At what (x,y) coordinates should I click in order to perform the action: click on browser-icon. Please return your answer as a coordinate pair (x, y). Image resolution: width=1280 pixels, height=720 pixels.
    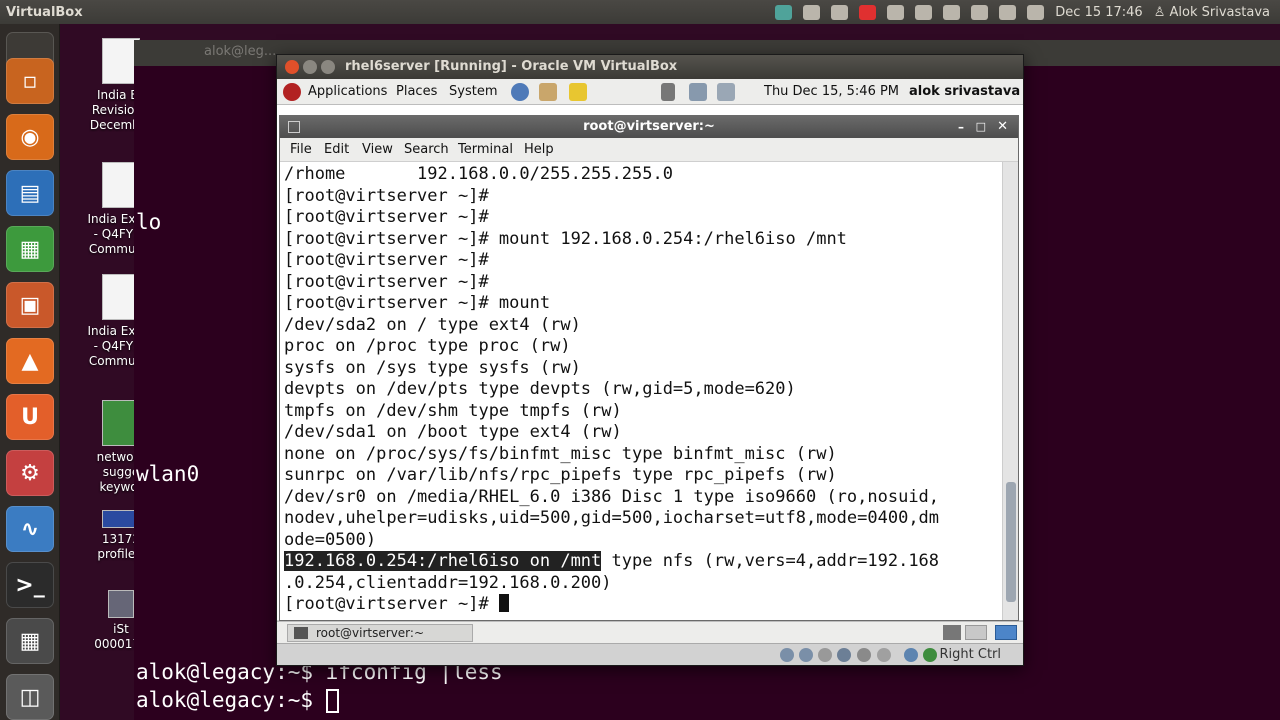
    Looking at the image, I should click on (520, 92).